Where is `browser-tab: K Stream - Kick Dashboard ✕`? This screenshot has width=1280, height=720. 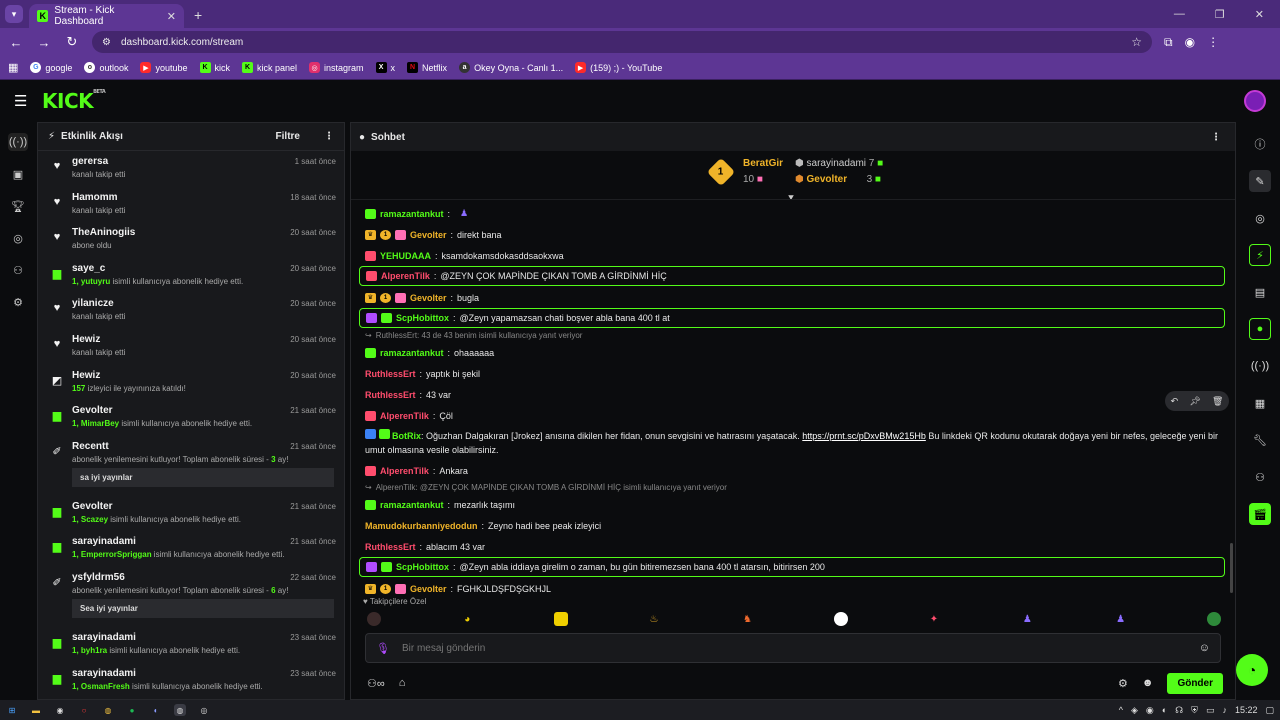
browser-tab: K Stream - Kick Dashboard ✕ is located at coordinates (106, 16).